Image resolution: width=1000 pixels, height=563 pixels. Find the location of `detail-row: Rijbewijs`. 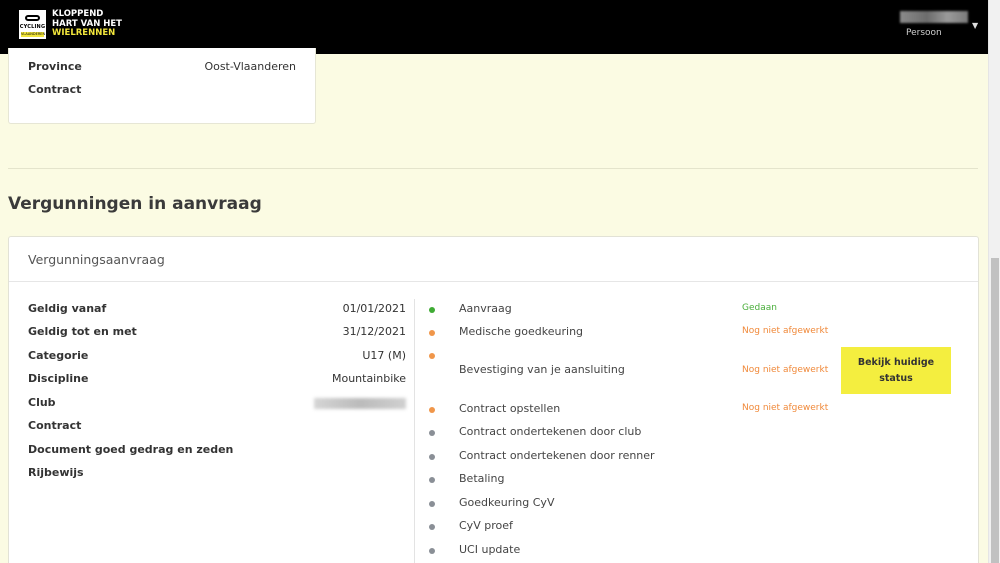

detail-row: Rijbewijs is located at coordinates (217, 474).